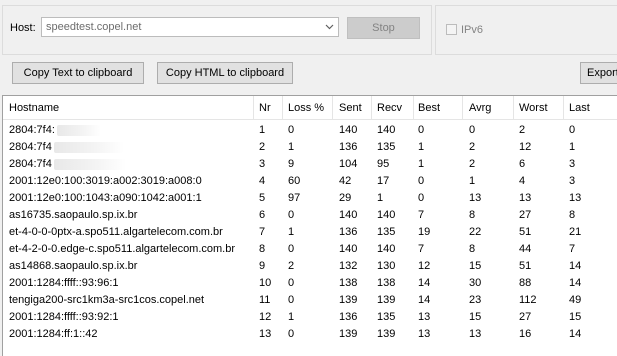  I want to click on cell-sent: 140, so click(348, 130).